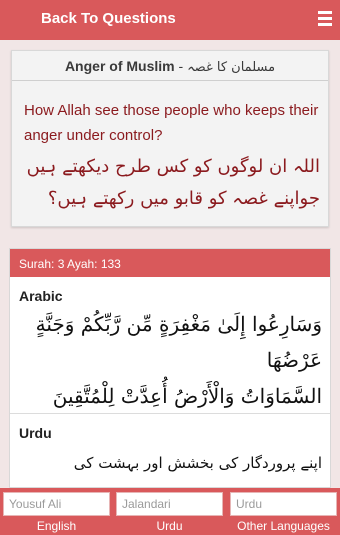  I want to click on tab-english-label: English, so click(56, 526).